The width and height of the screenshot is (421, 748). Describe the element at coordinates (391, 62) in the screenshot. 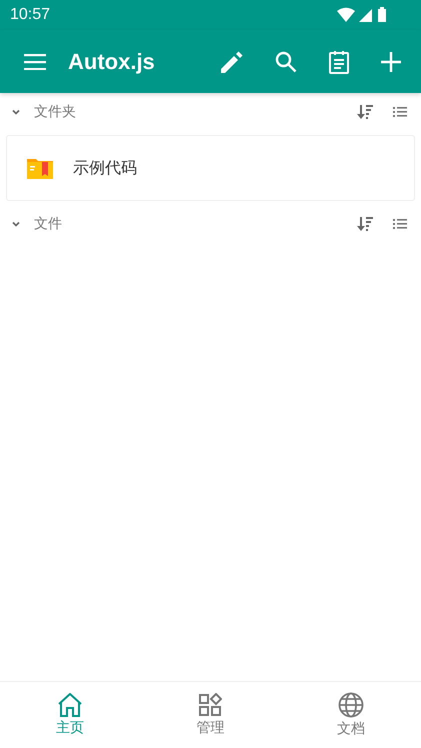

I see `plus-icon` at that location.